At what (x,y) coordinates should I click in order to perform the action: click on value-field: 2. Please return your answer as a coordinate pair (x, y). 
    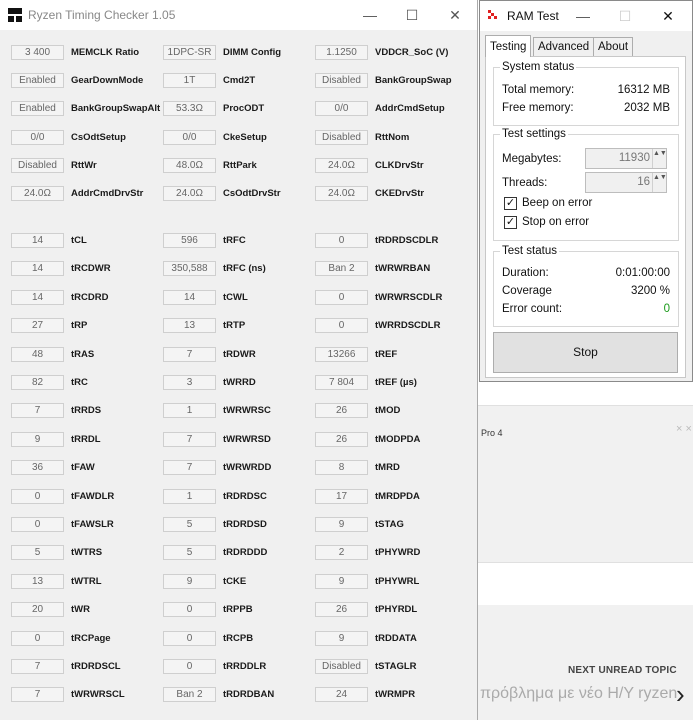
    Looking at the image, I should click on (341, 553).